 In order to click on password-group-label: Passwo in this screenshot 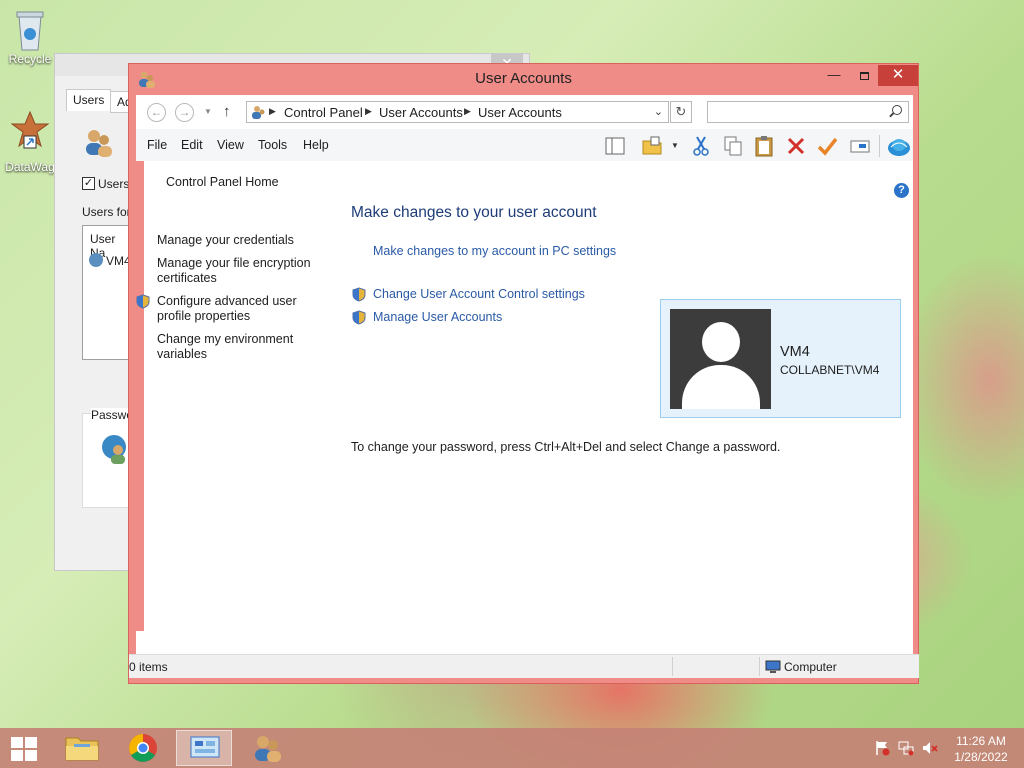, I will do `click(112, 415)`.